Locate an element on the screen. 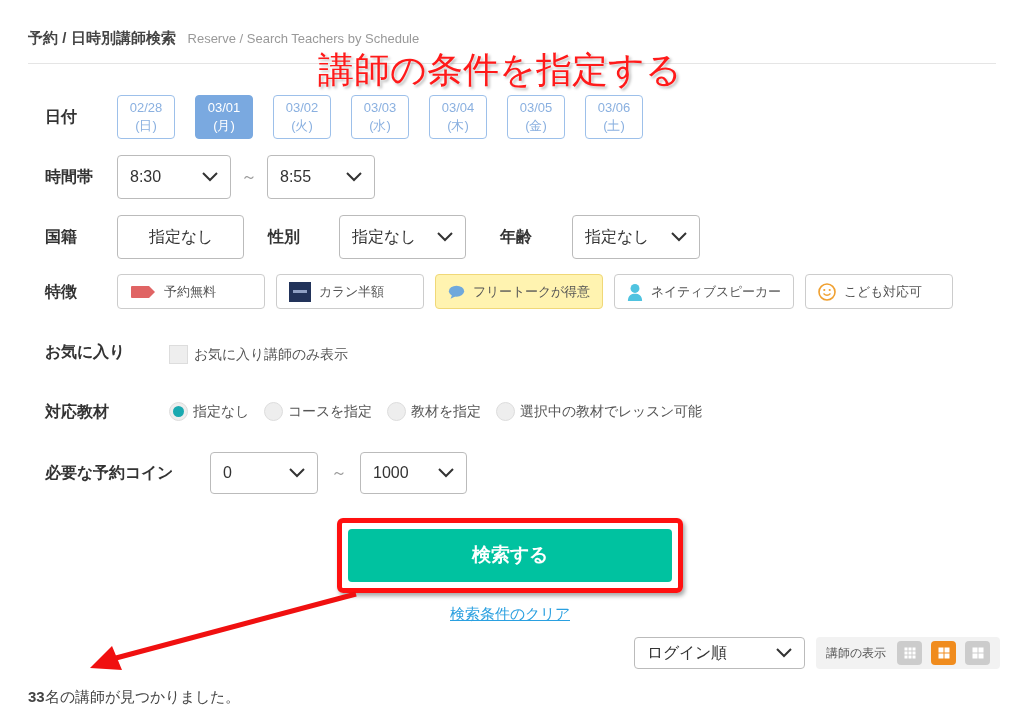 Image resolution: width=1024 pixels, height=721 pixels. dropdown: ログイン順 is located at coordinates (719, 653).